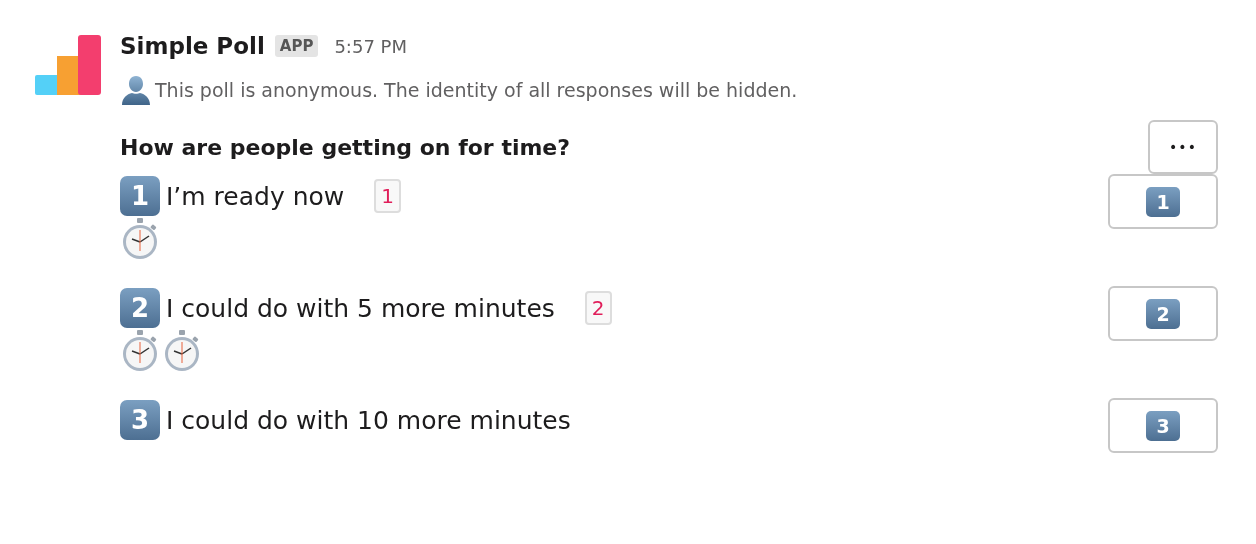 This screenshot has width=1256, height=544. What do you see at coordinates (598, 308) in the screenshot?
I see `vote-count: 2` at bounding box center [598, 308].